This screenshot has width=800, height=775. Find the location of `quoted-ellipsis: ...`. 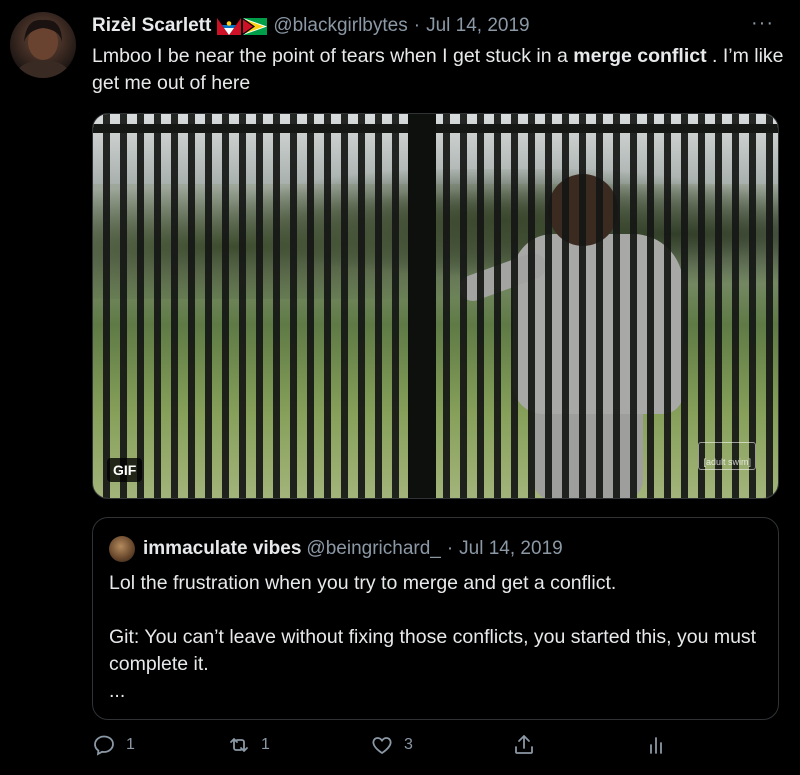

quoted-ellipsis: ... is located at coordinates (117, 691).